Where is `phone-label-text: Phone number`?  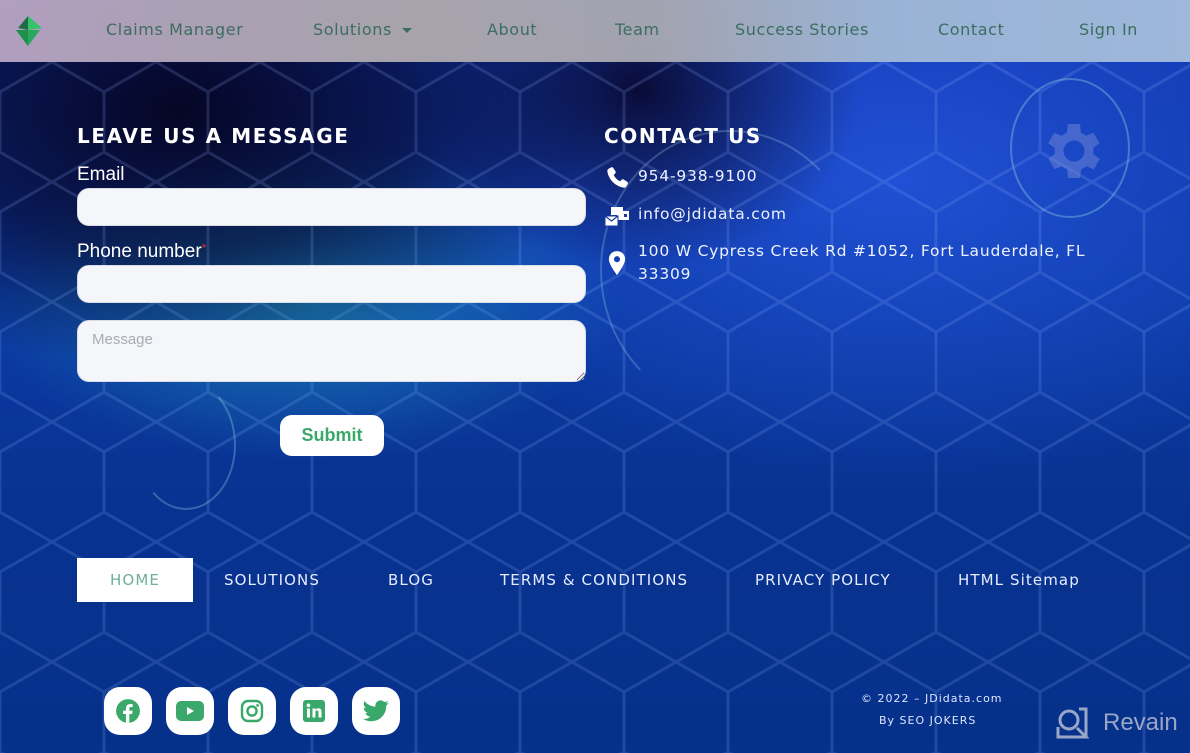 phone-label-text: Phone number is located at coordinates (139, 251).